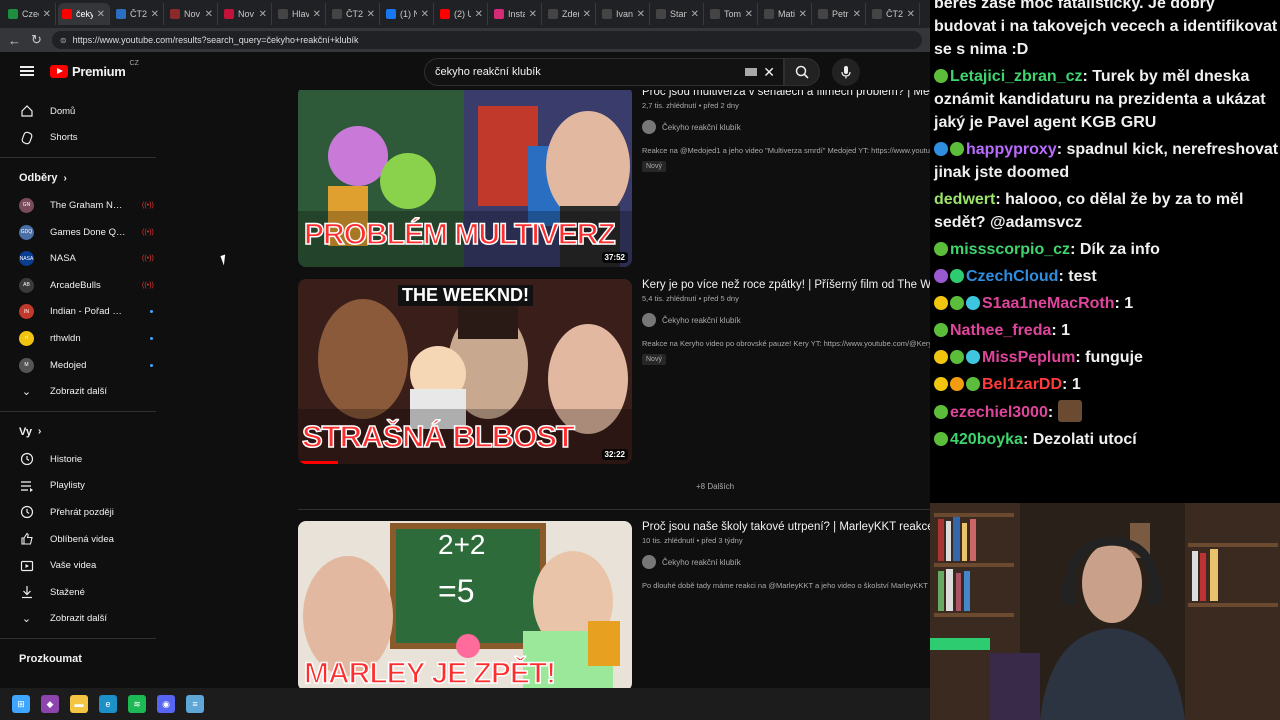  I want to click on search-button, so click(802, 72).